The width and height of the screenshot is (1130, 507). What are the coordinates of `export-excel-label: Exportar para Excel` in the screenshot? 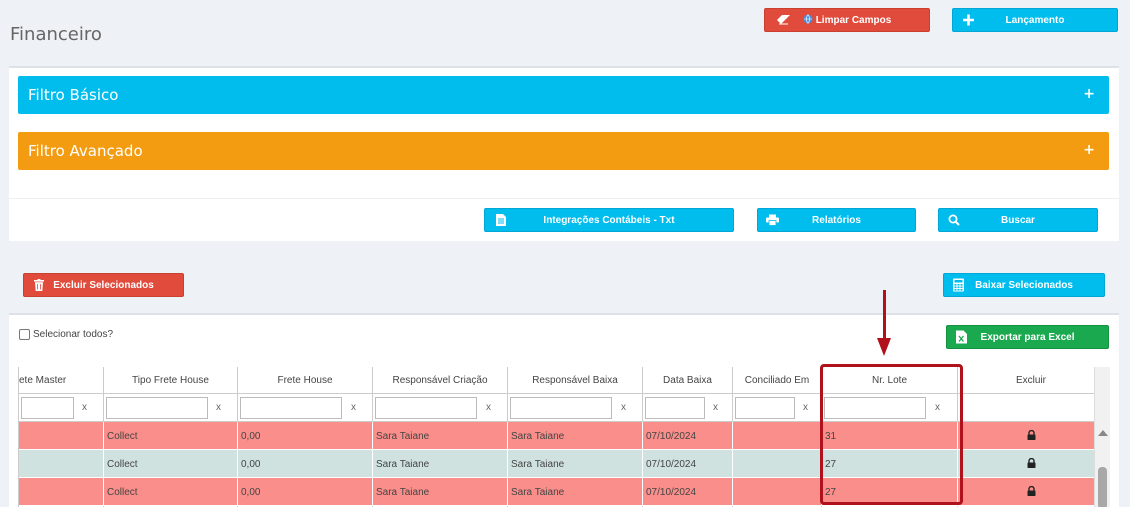 It's located at (1027, 337).